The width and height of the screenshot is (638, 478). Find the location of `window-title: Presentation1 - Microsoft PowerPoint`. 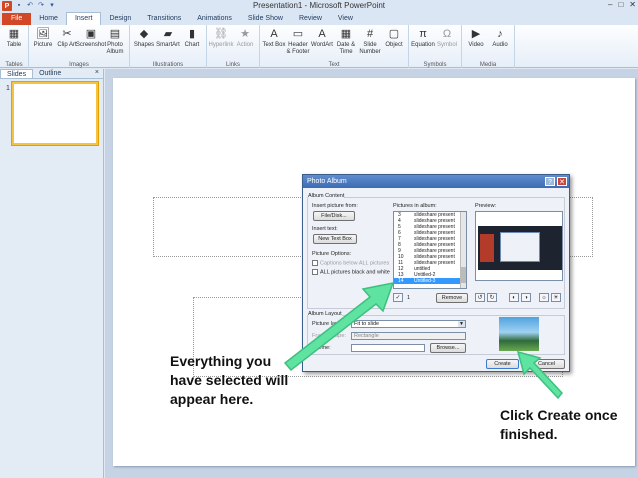

window-title: Presentation1 - Microsoft PowerPoint is located at coordinates (319, 5).